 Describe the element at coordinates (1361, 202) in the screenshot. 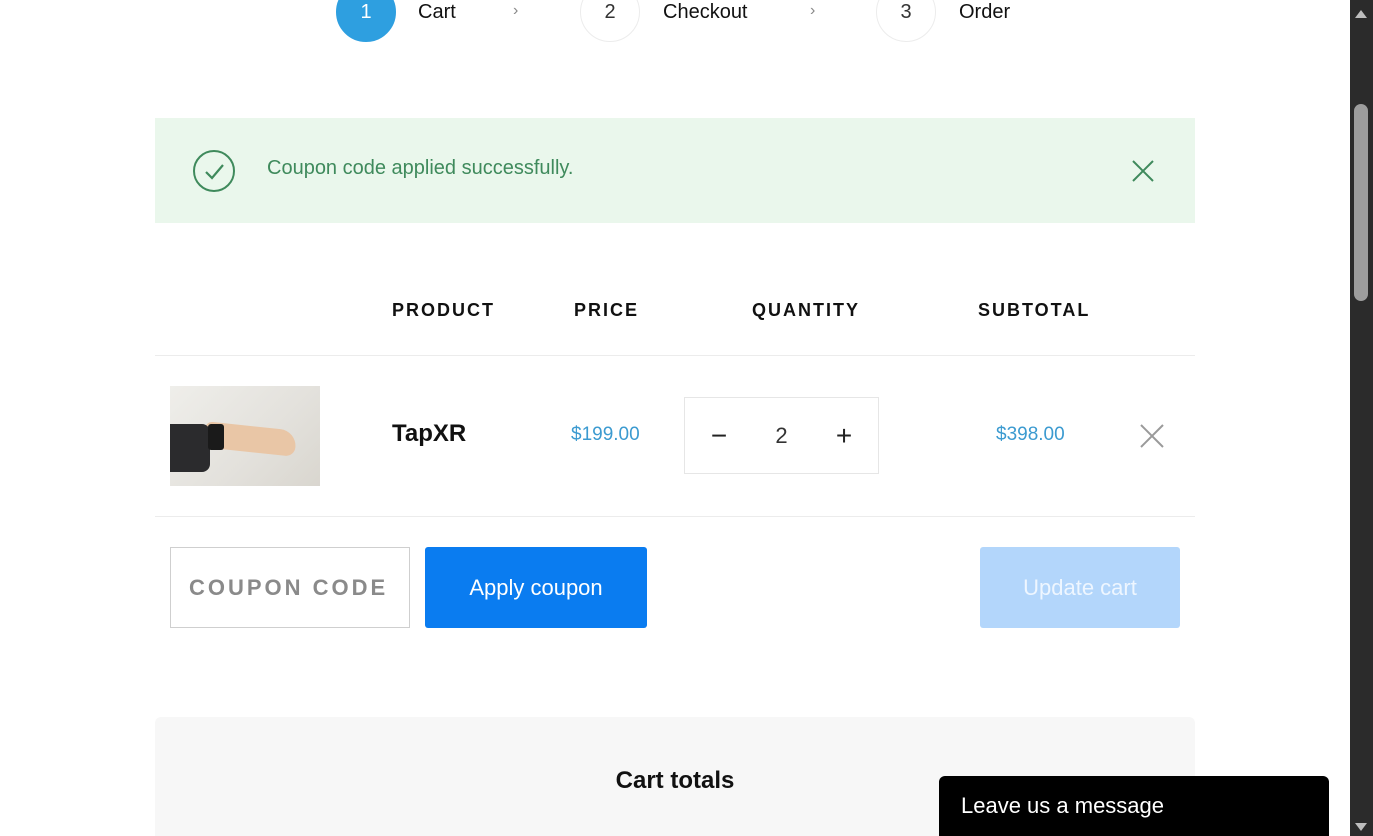

I see `scrollbar-thumb` at that location.